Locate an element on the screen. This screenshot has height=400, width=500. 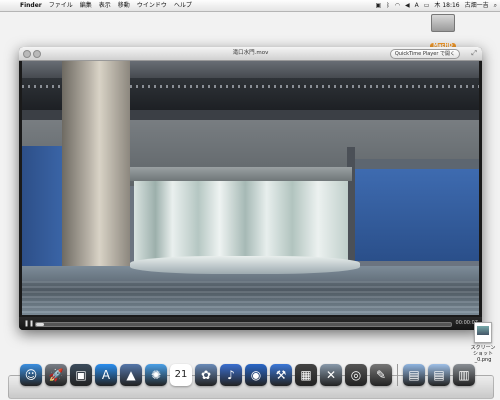
window-titlebar: 滝口水門.mov QuickTime Player で開く ⤢ is located at coordinates (250, 54).